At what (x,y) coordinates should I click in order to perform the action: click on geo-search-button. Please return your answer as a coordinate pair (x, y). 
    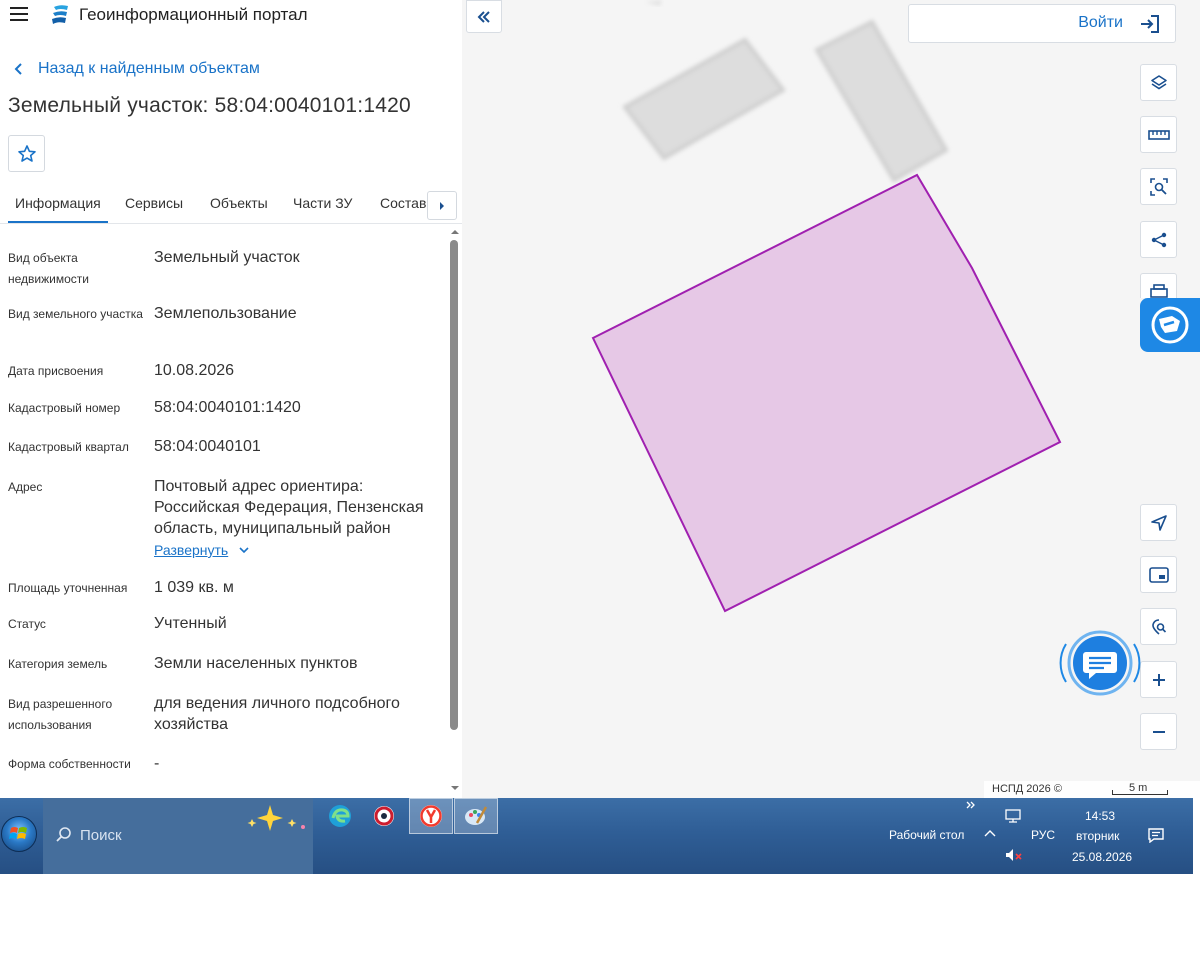
    Looking at the image, I should click on (1158, 626).